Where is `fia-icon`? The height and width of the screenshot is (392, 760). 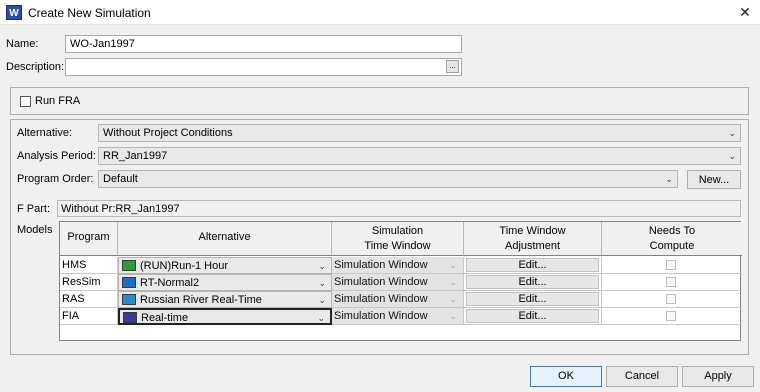 fia-icon is located at coordinates (130, 317).